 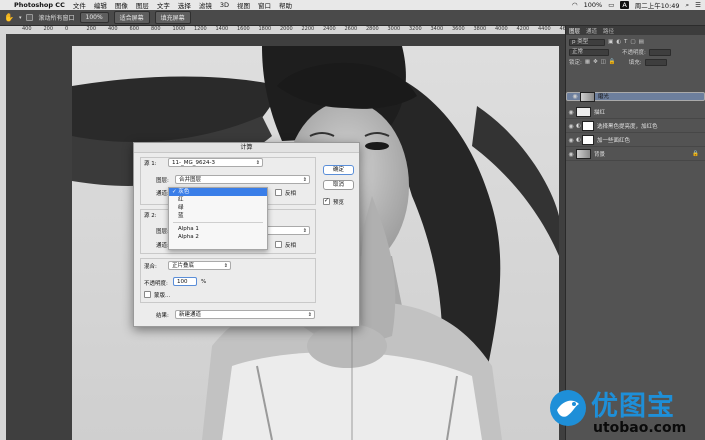 What do you see at coordinates (591, 31) in the screenshot?
I see `tab-channels: 通道` at bounding box center [591, 31].